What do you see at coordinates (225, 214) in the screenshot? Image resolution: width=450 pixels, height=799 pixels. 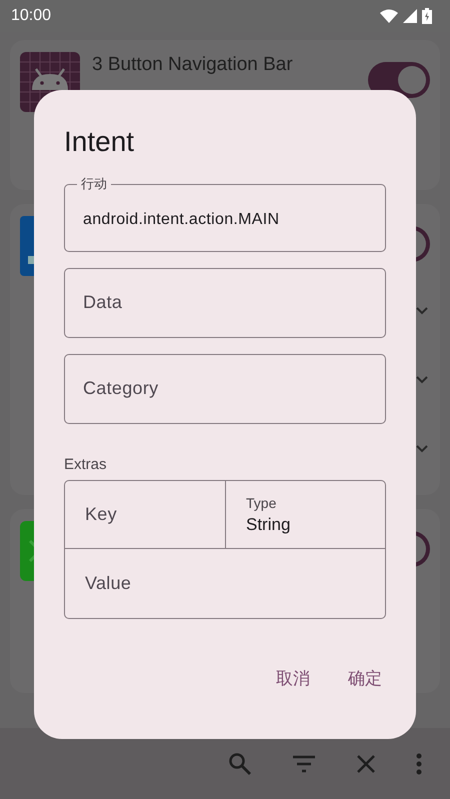 I see `input-field: 行动 android.intent.action.MAIN` at bounding box center [225, 214].